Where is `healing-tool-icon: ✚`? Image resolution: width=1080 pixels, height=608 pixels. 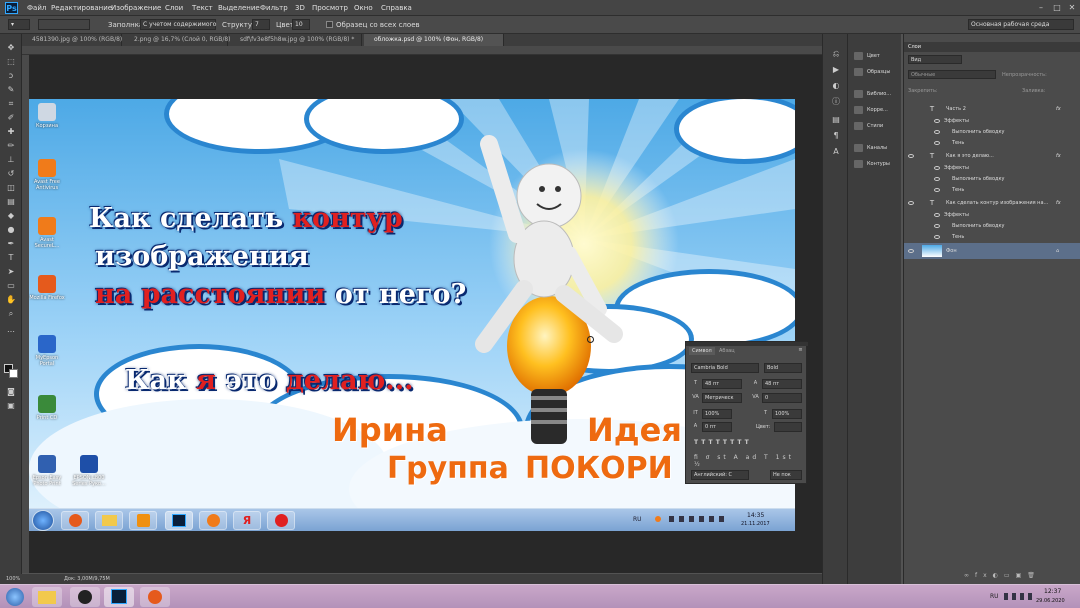
healing-tool-icon: ✚ is located at coordinates (11, 131).